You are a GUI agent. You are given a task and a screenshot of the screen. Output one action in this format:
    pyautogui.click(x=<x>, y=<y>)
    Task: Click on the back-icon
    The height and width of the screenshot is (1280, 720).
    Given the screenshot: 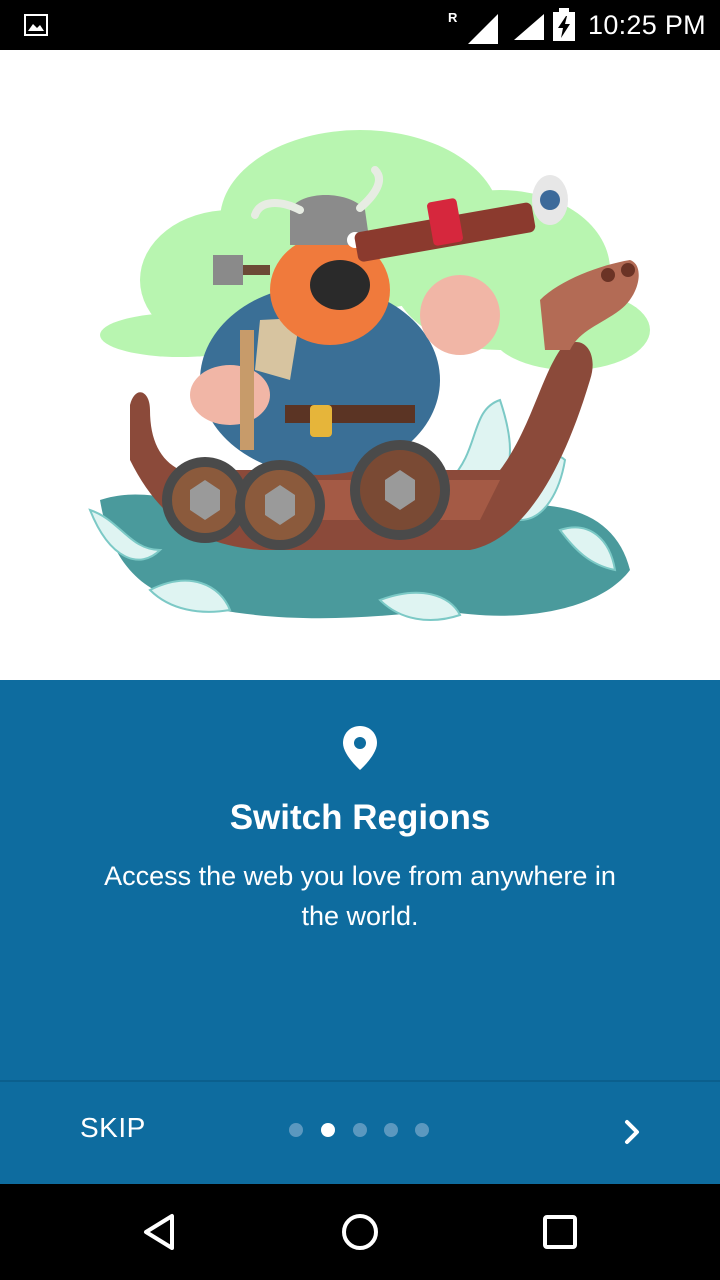 What is the action you would take?
    pyautogui.click(x=160, y=1234)
    